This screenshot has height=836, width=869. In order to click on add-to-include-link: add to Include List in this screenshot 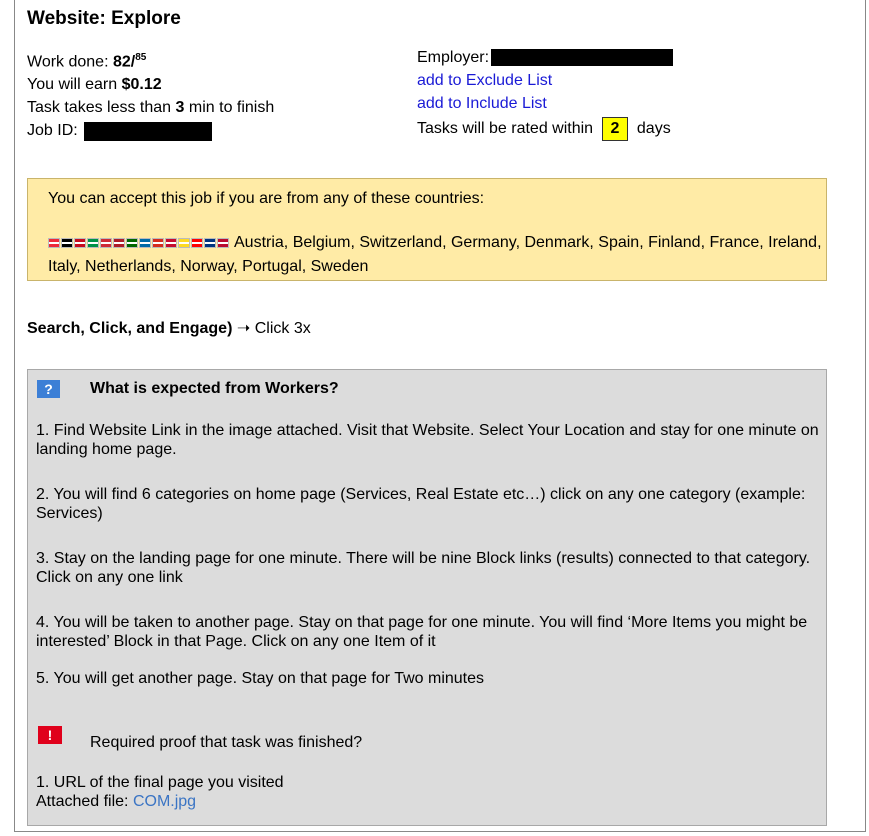, I will do `click(482, 103)`.